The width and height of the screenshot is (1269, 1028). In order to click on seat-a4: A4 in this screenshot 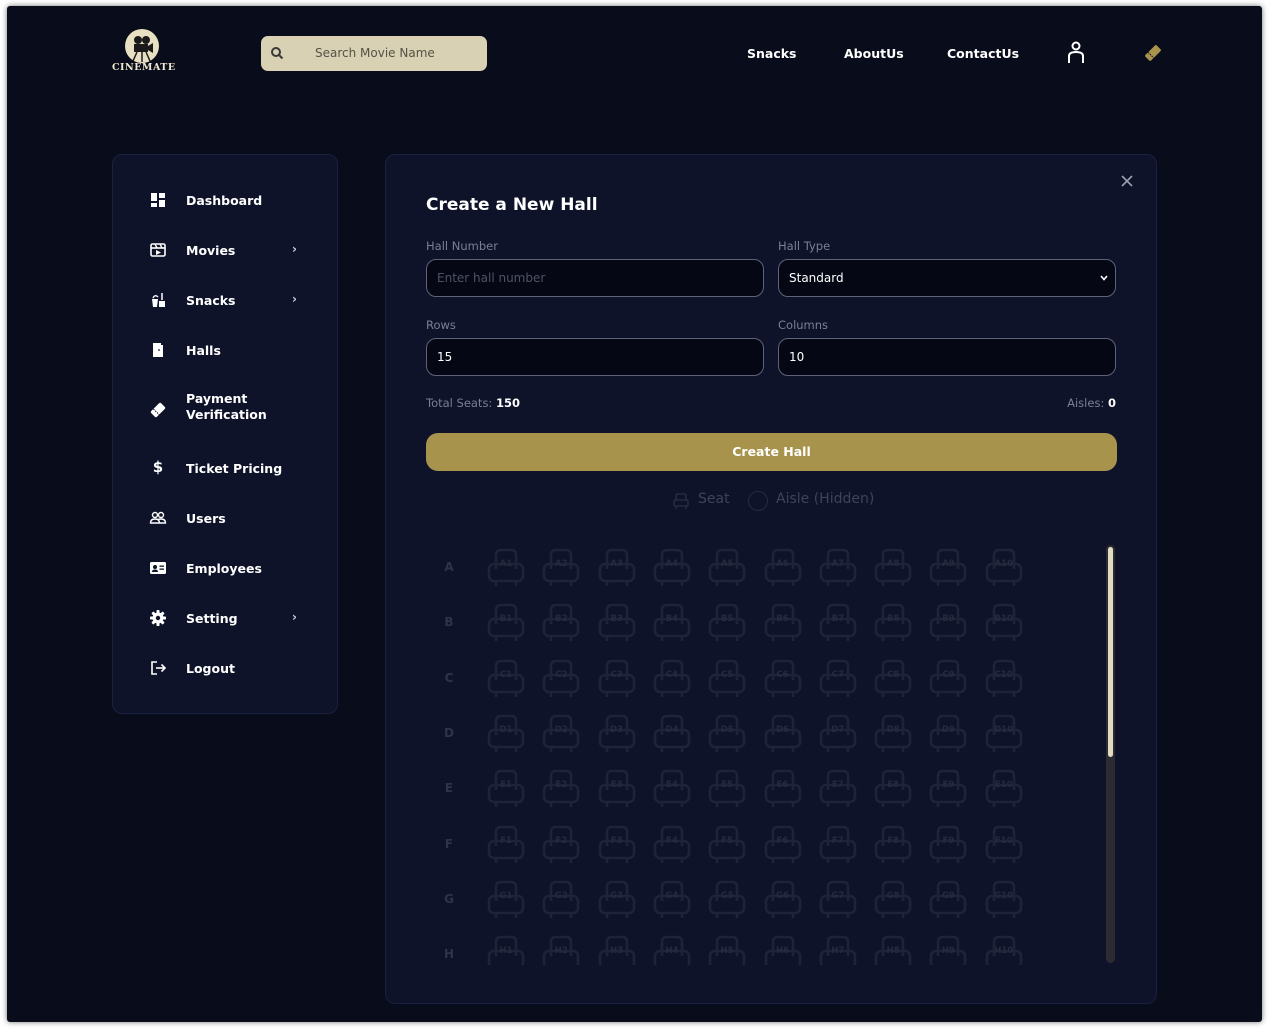, I will do `click(672, 567)`.